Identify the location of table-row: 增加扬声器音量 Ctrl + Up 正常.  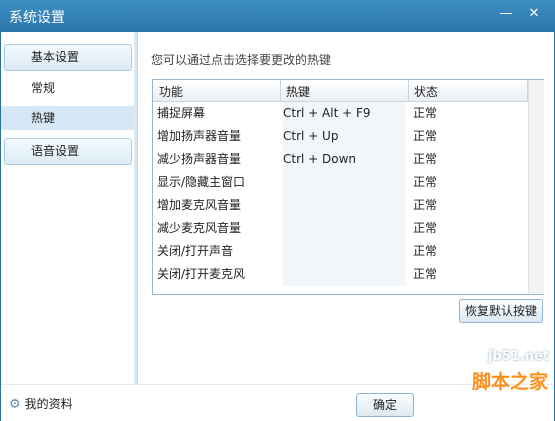
(340, 136).